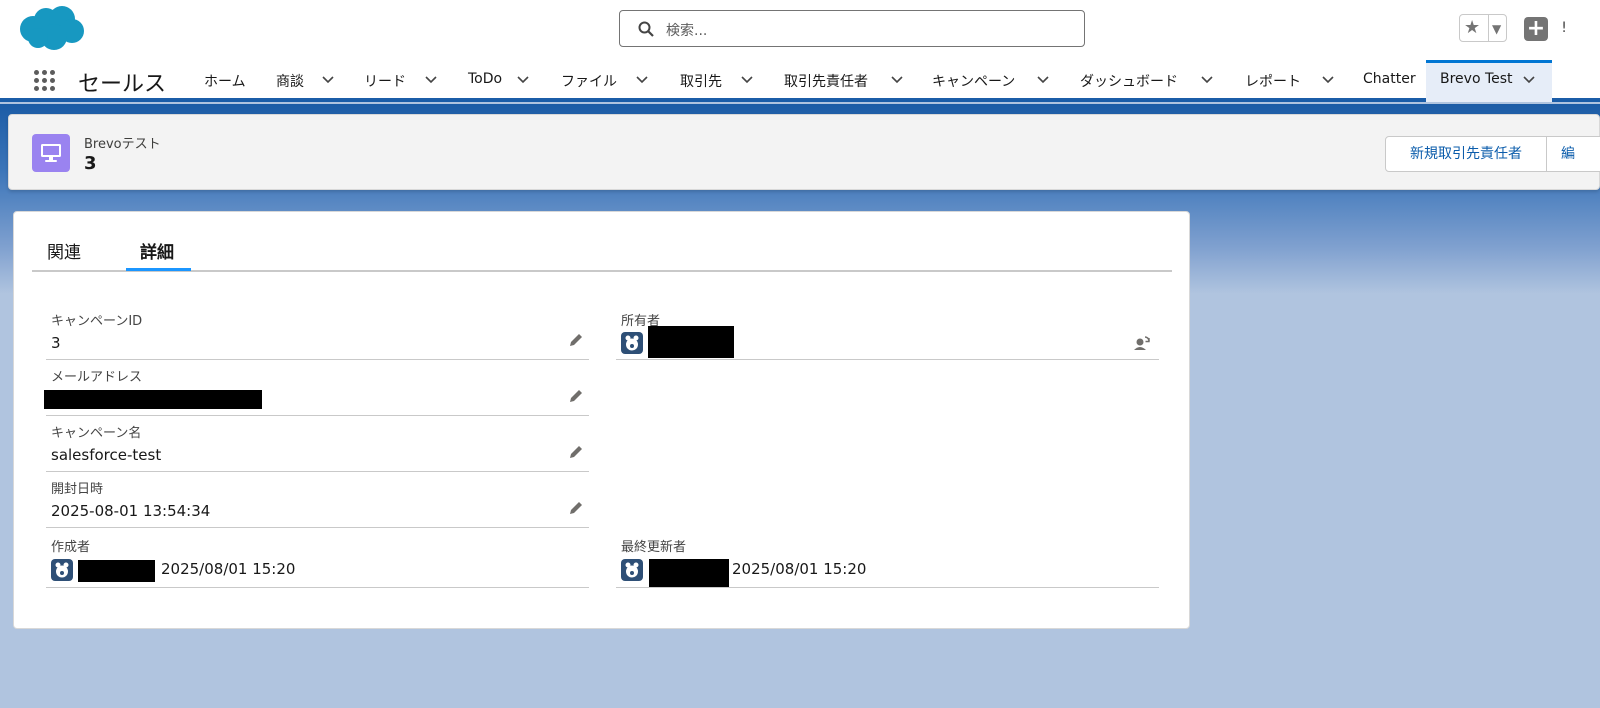 The height and width of the screenshot is (708, 1600). I want to click on salesforce-cloud-icon, so click(51, 29).